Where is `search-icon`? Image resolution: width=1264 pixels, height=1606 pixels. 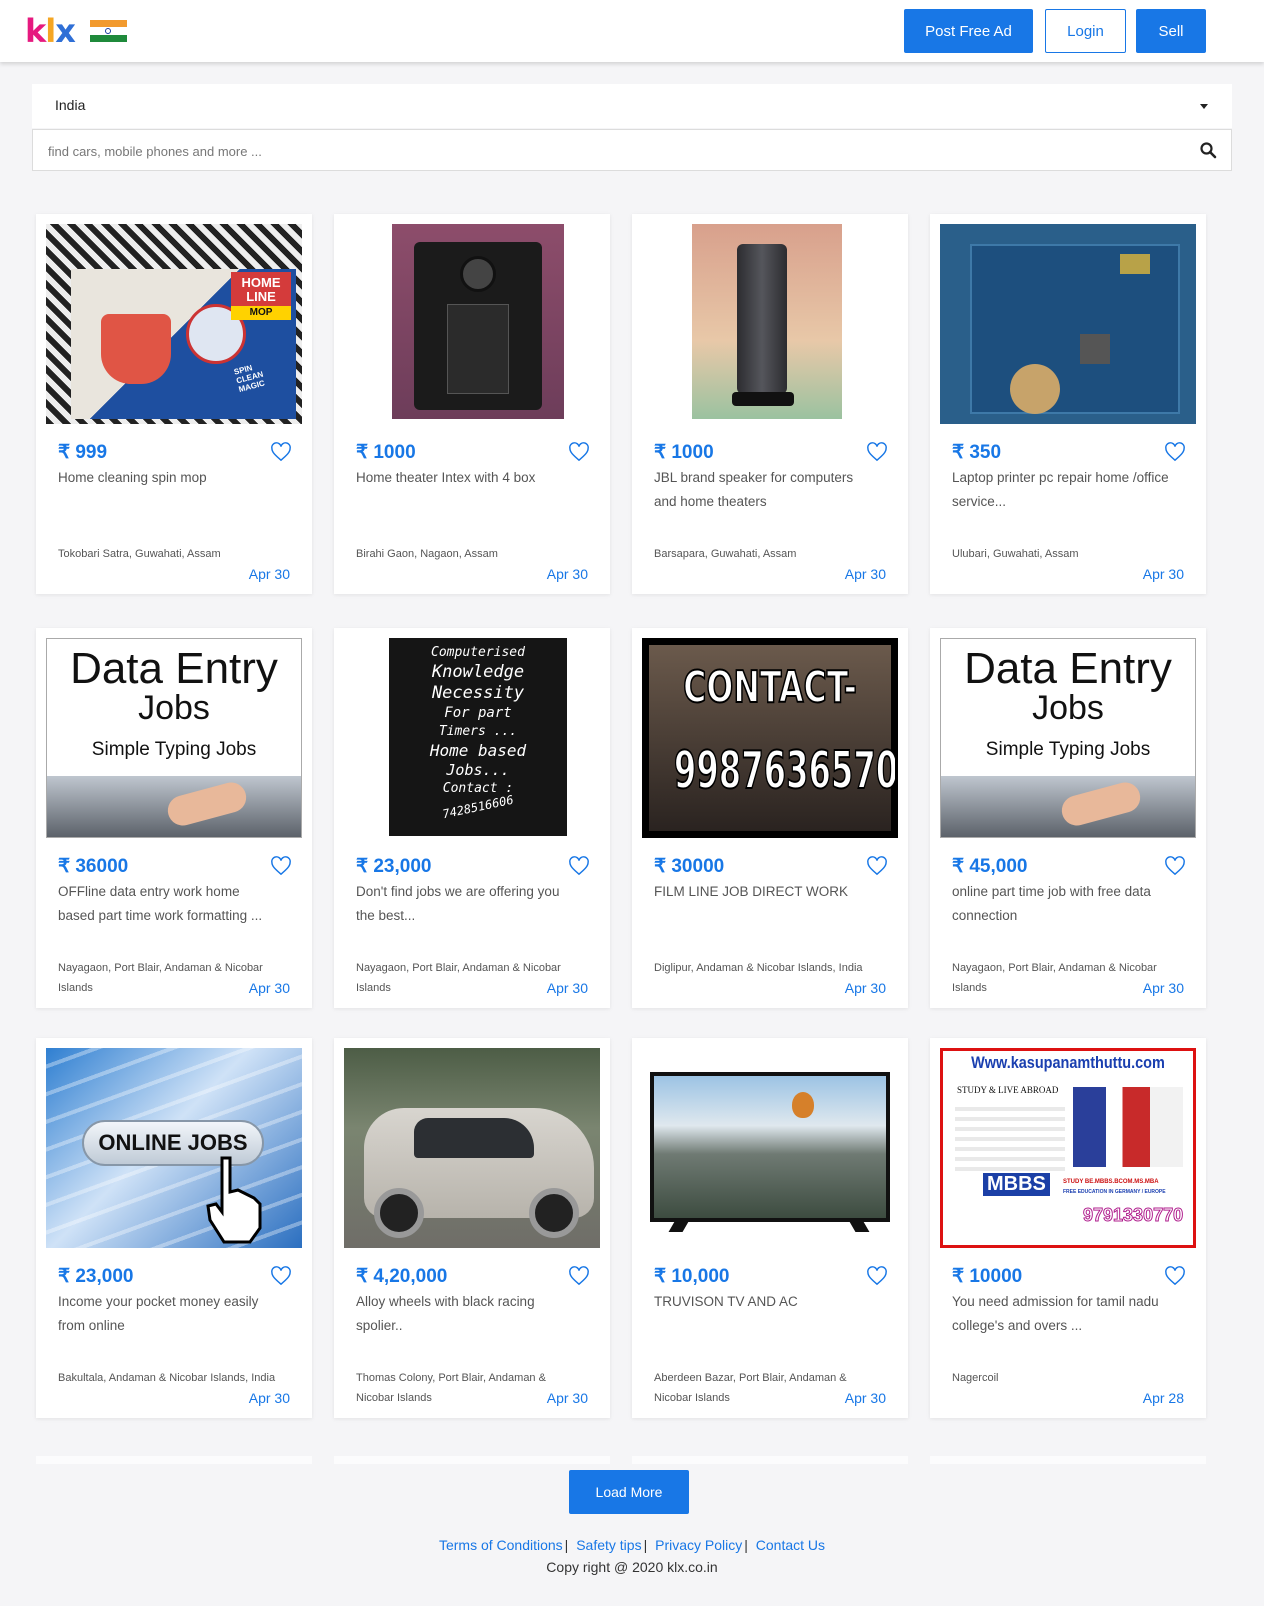 search-icon is located at coordinates (1208, 150).